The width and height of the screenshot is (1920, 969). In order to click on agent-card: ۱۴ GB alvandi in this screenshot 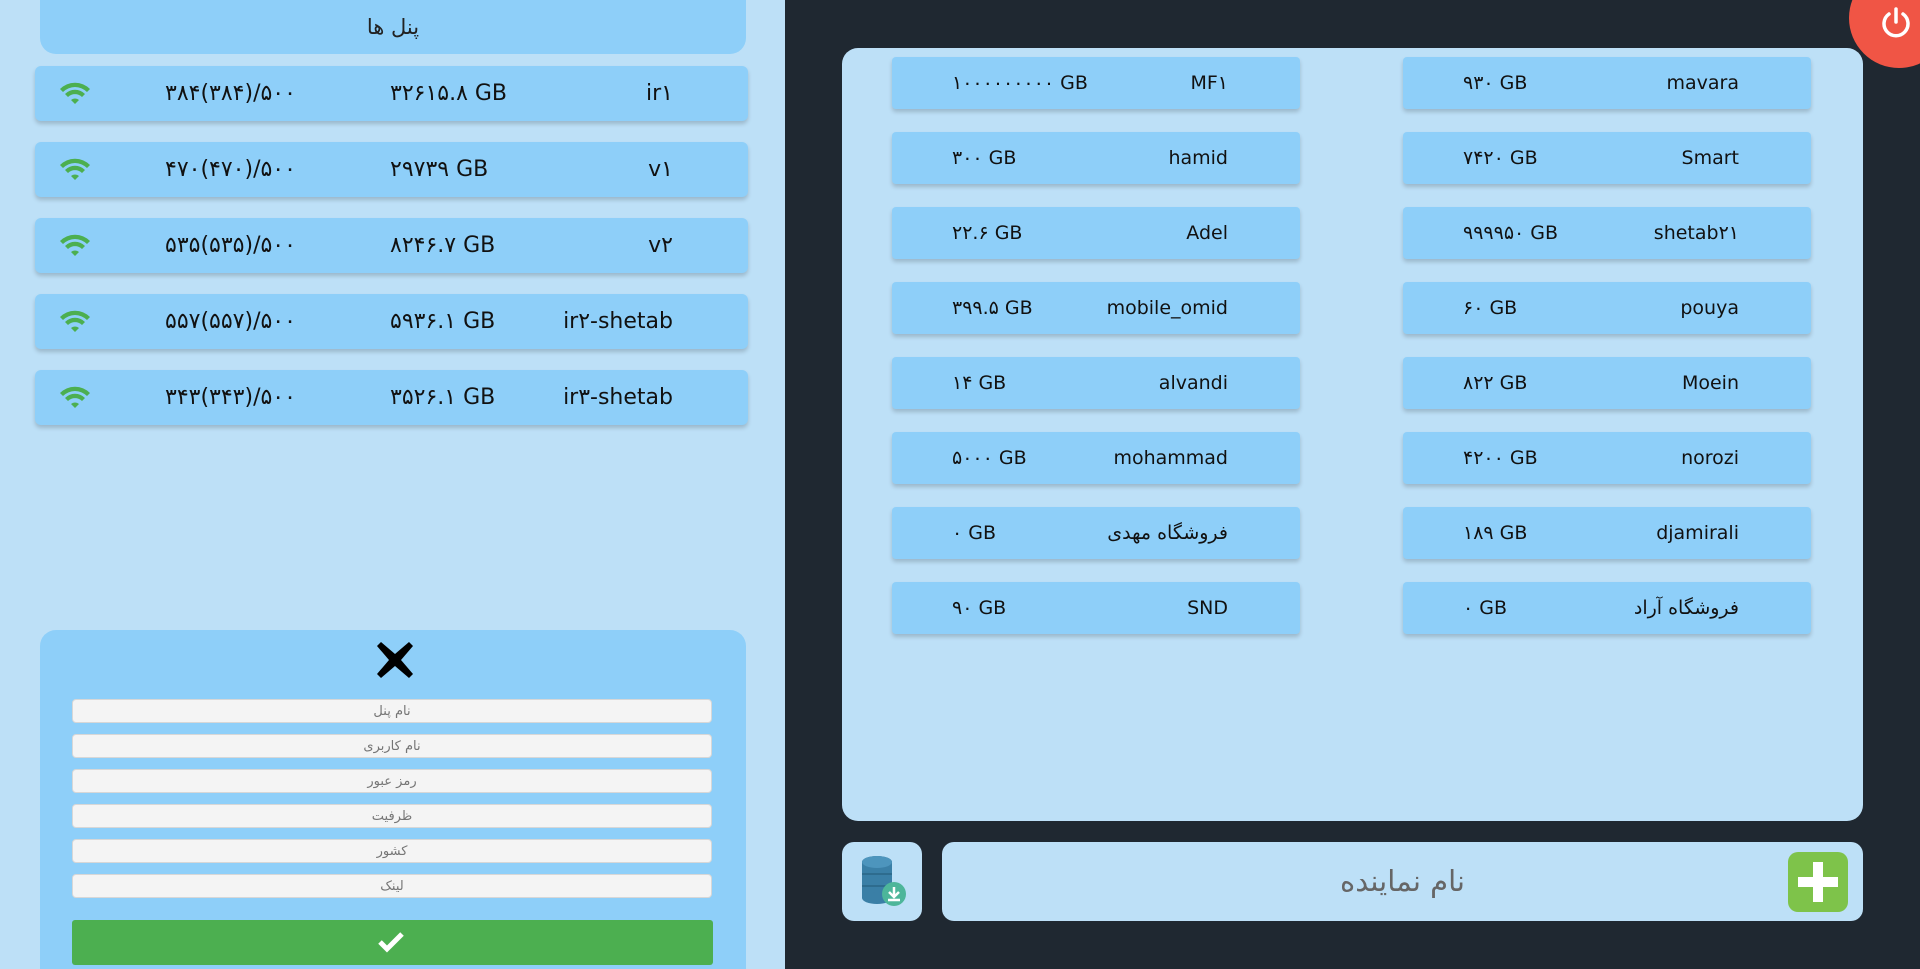, I will do `click(1096, 383)`.